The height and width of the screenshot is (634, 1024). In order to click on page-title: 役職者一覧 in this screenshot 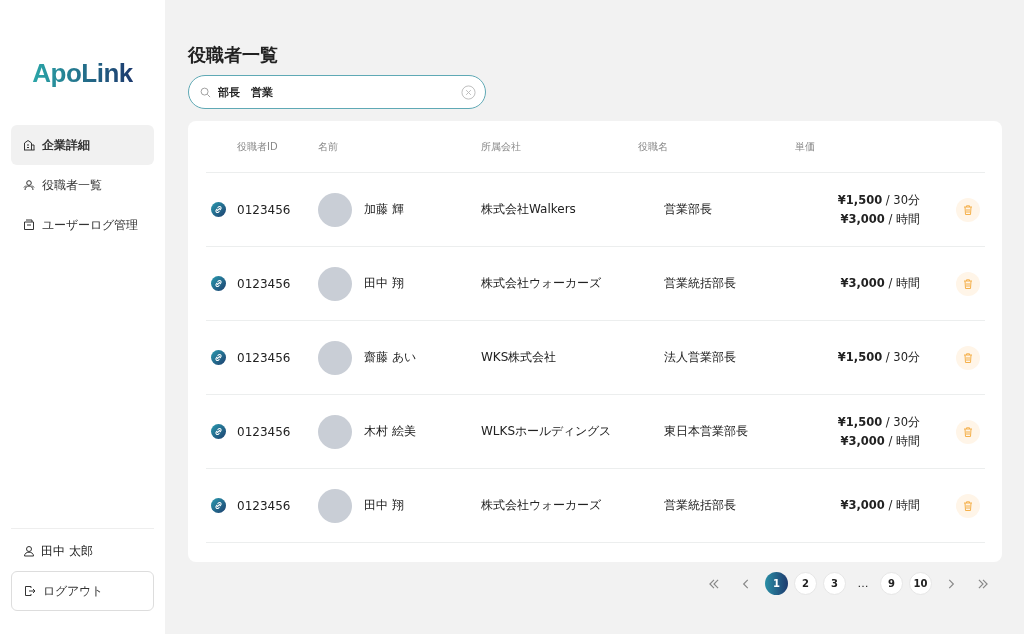, I will do `click(233, 55)`.